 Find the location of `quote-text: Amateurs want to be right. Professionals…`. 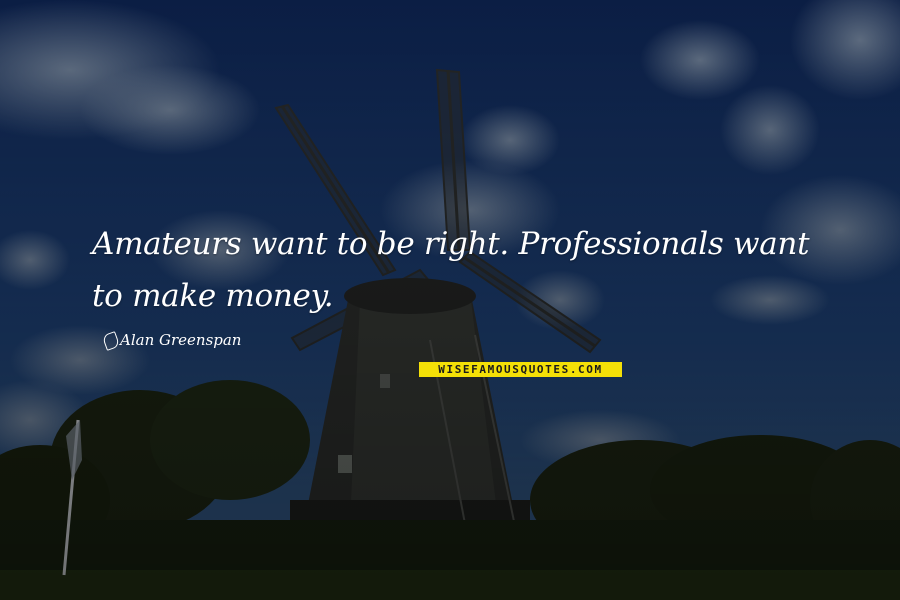

quote-text: Amateurs want to be right. Professionals… is located at coordinates (451, 270).